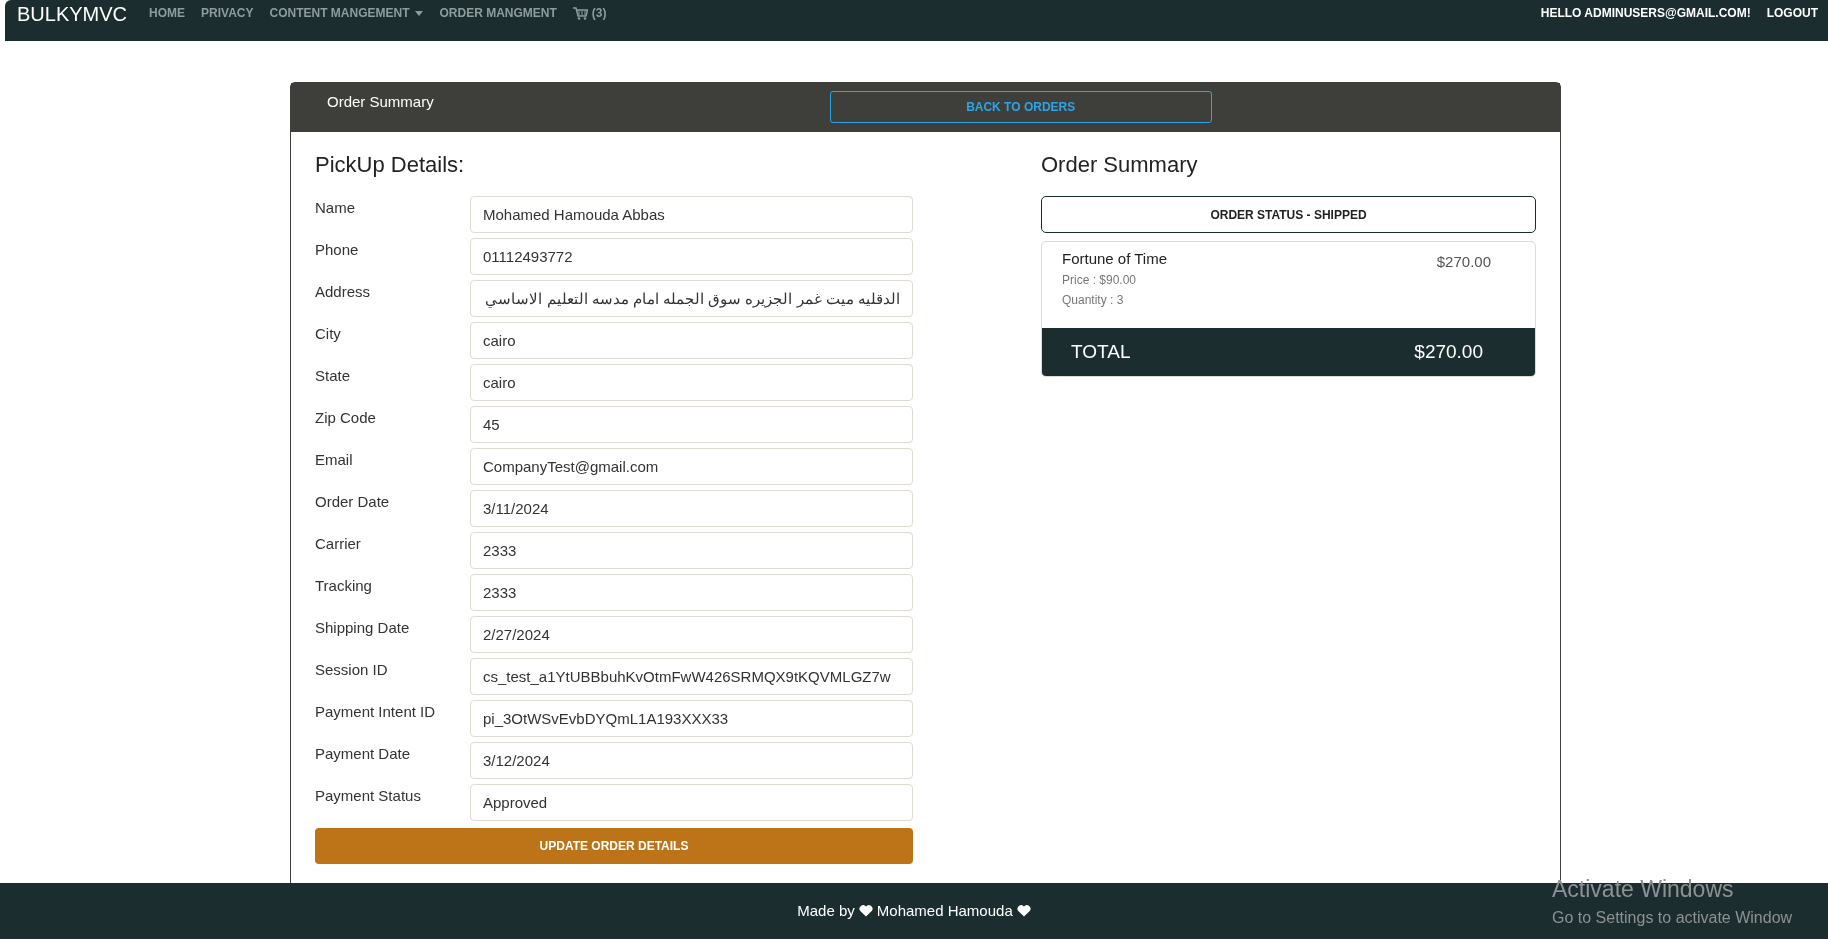  Describe the element at coordinates (352, 670) in the screenshot. I see `field-label: Session ID` at that location.